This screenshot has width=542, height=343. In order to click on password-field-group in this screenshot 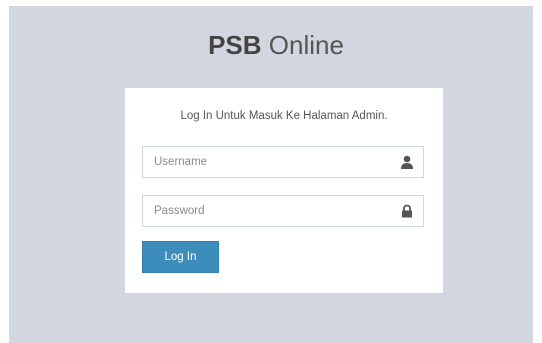, I will do `click(283, 211)`.